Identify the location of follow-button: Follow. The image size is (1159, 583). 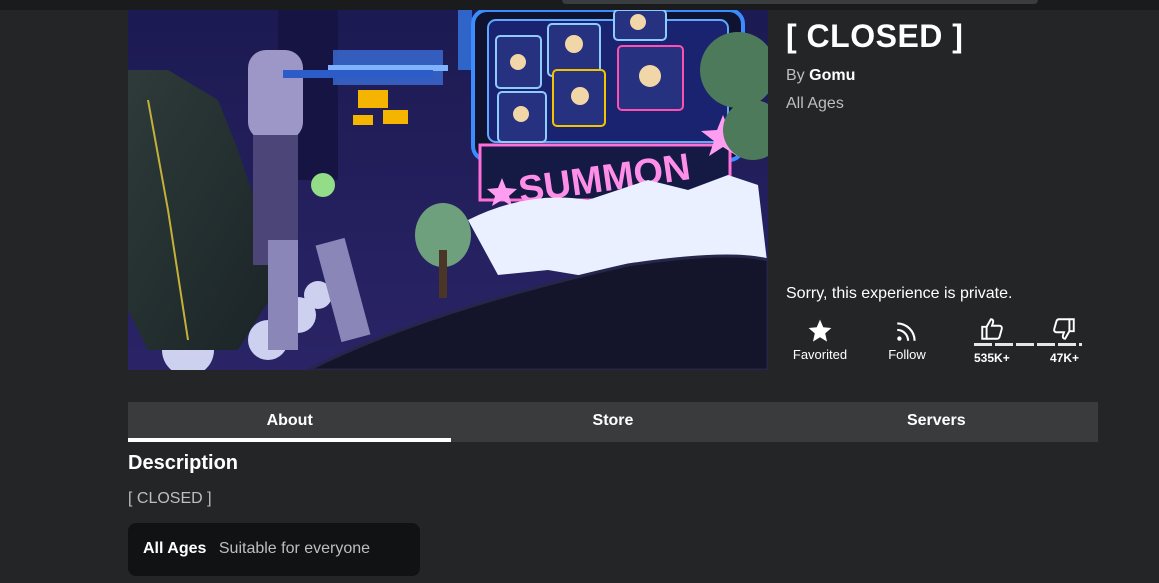
(907, 339).